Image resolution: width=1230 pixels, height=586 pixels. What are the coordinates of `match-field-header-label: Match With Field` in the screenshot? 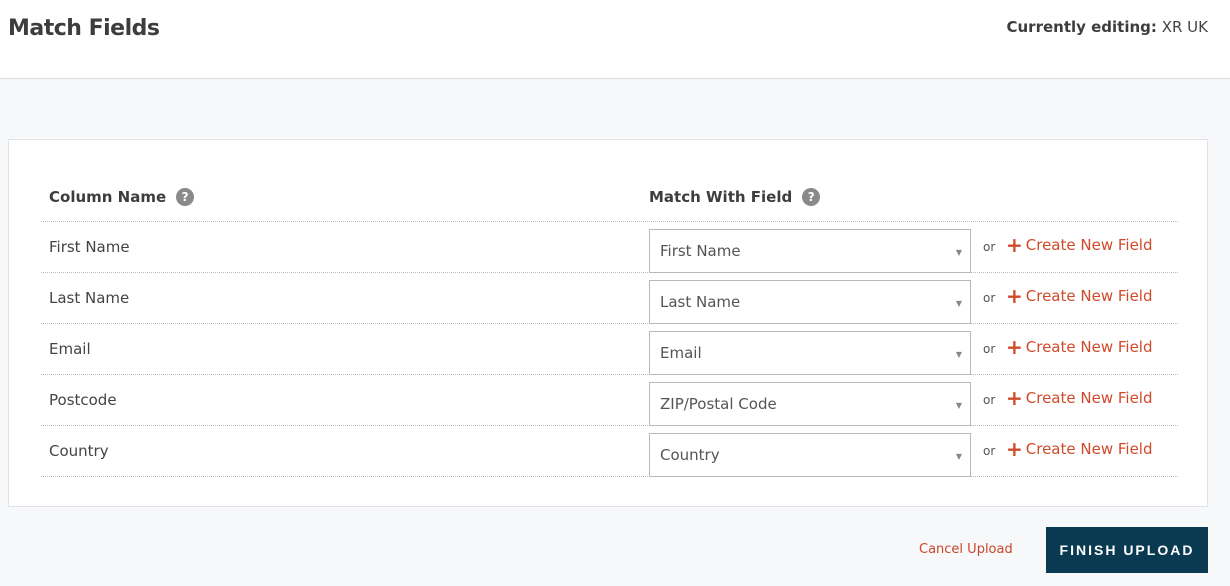 It's located at (721, 197).